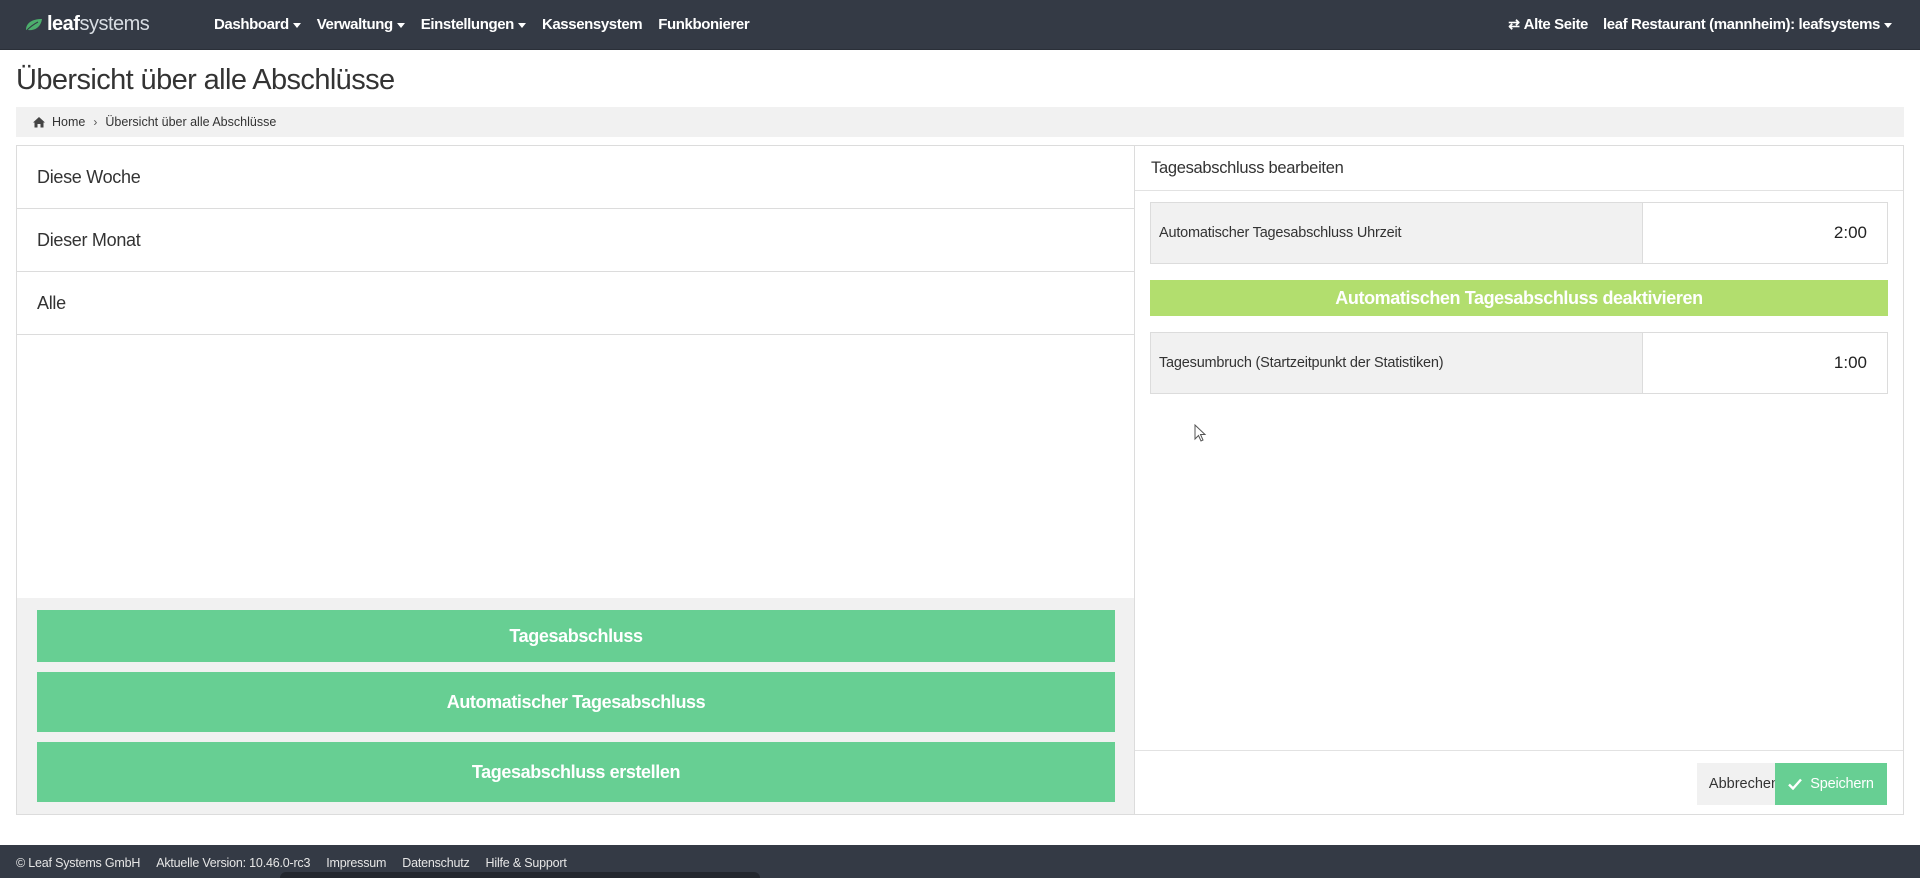  I want to click on footer-copyright: © Leaf Systems GmbH, so click(78, 863).